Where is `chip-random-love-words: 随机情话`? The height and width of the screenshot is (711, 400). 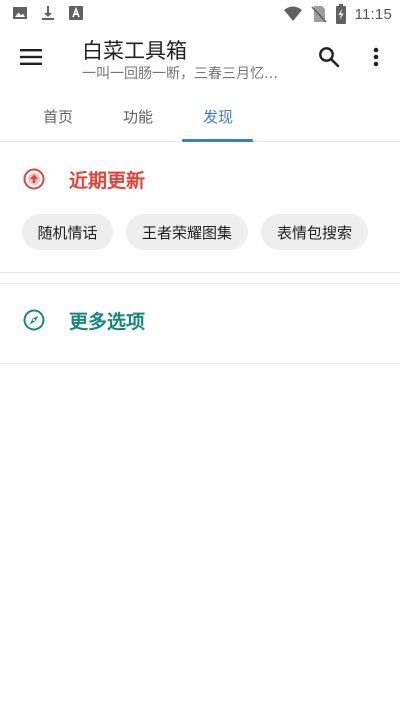 chip-random-love-words: 随机情话 is located at coordinates (67, 232).